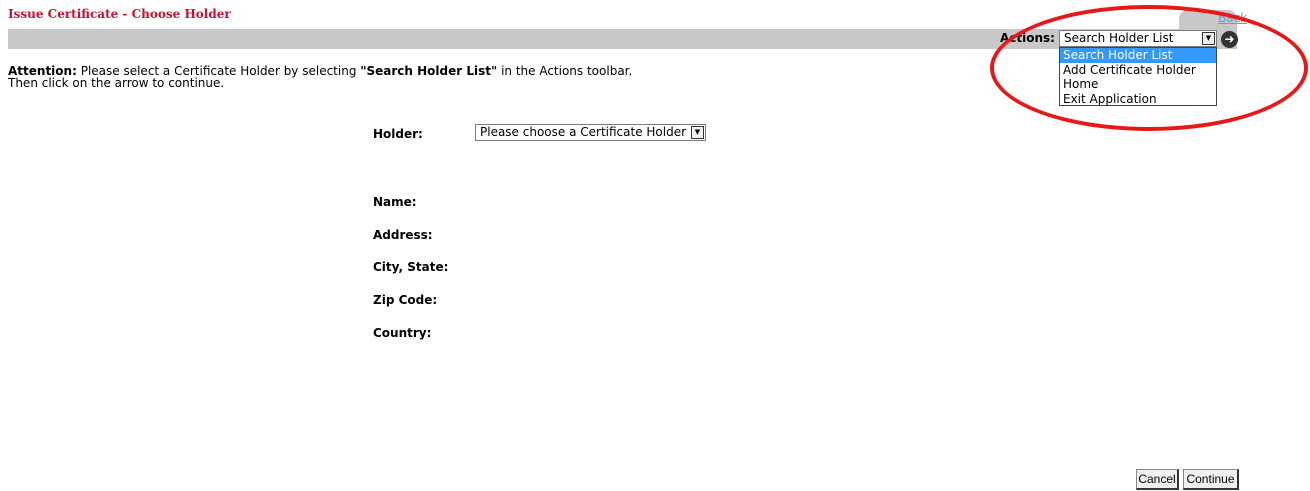 The image size is (1310, 491). Describe the element at coordinates (402, 333) in the screenshot. I see `country-label: Country:` at that location.